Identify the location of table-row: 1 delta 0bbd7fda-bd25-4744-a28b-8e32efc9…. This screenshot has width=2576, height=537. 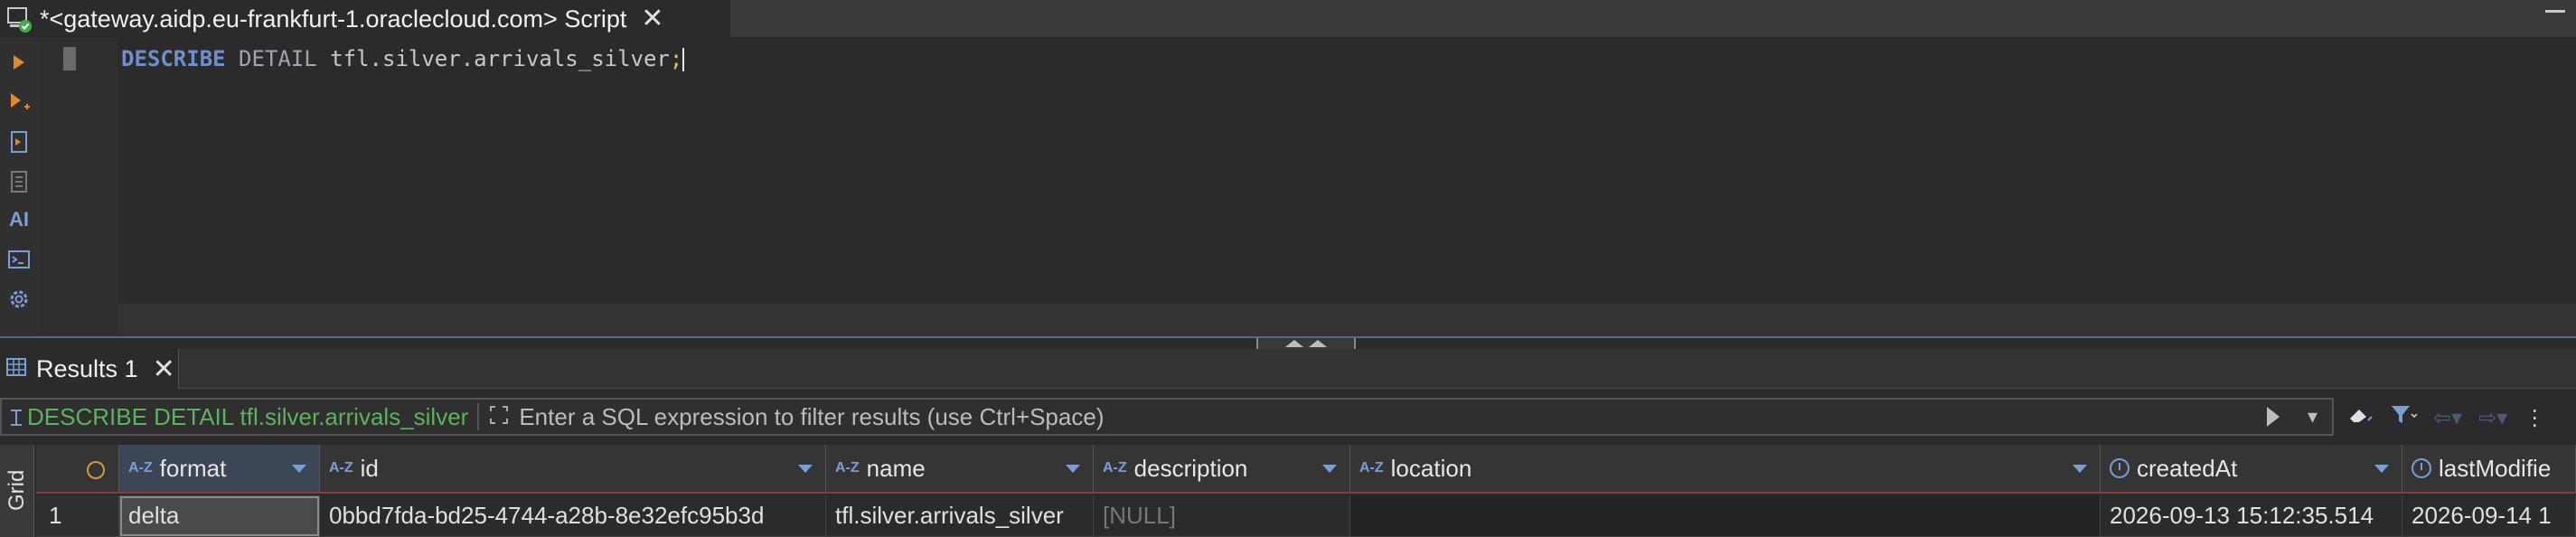
(1306, 516).